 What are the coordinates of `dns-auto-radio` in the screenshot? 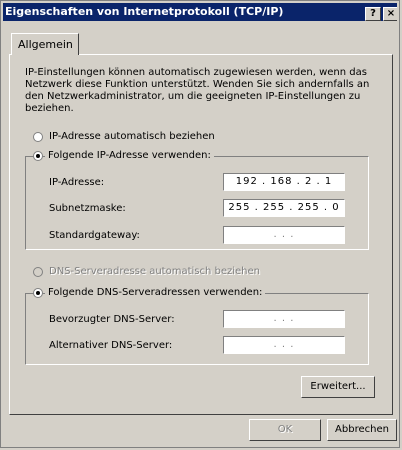 It's located at (38, 272).